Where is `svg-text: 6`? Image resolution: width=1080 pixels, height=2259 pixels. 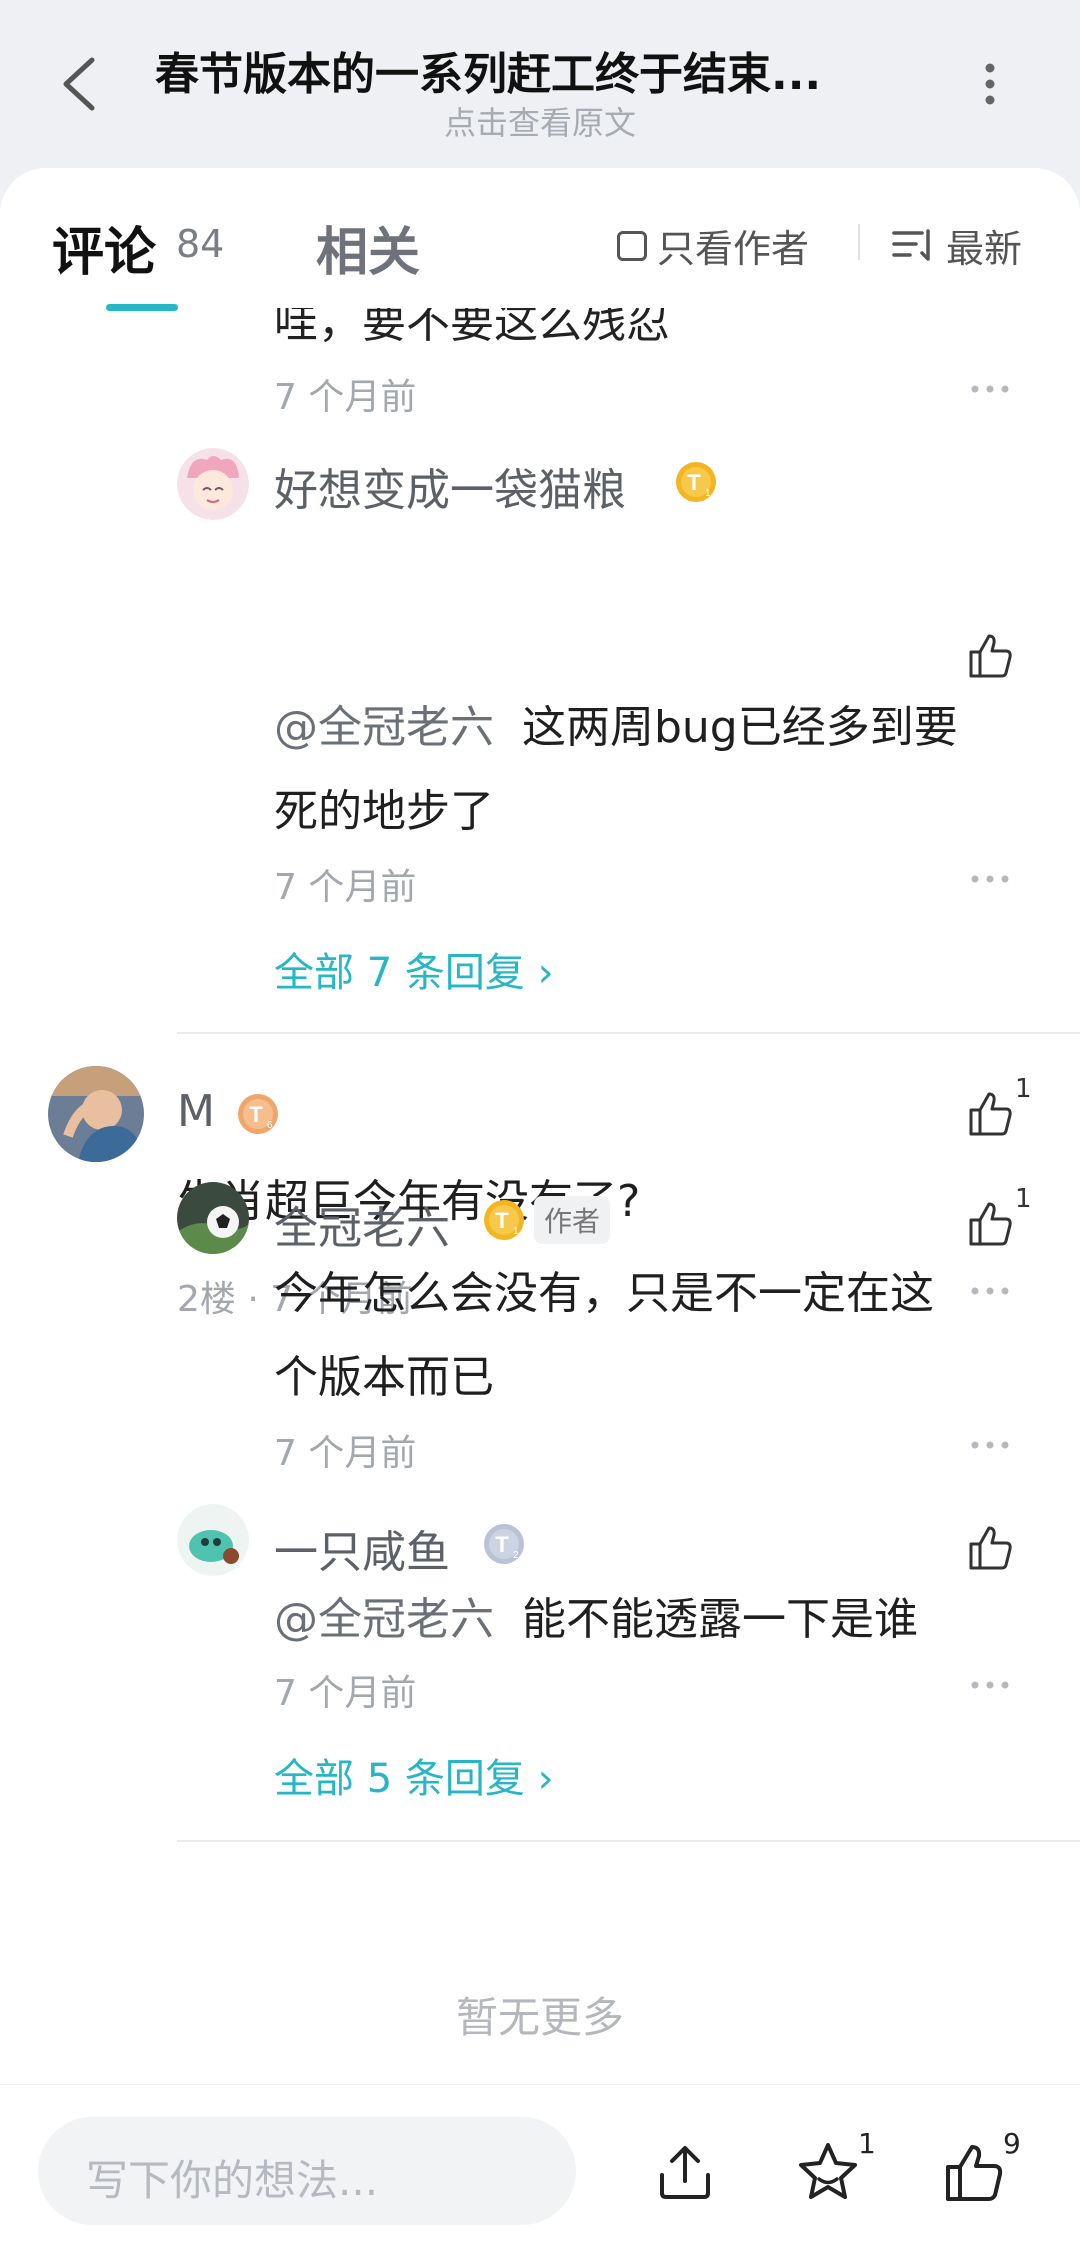 svg-text: 6 is located at coordinates (270, 1125).